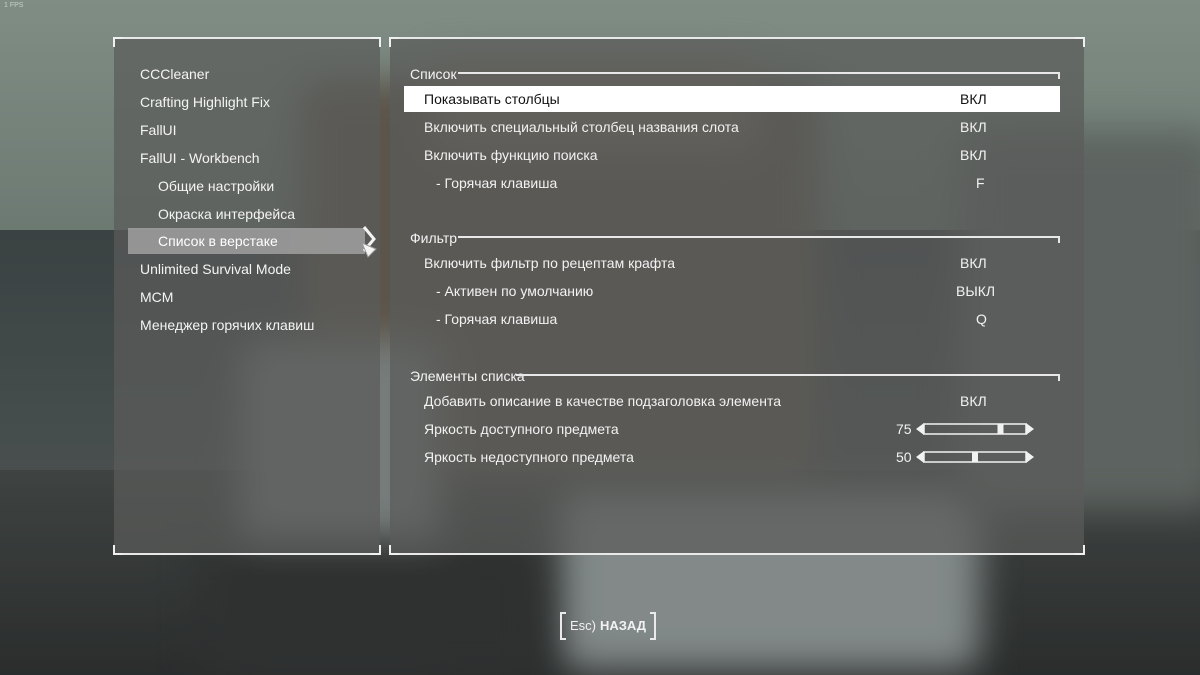 The height and width of the screenshot is (675, 1200). Describe the element at coordinates (246, 241) in the screenshot. I see `sidebar-item-workbench-list: Список в верстаке` at that location.